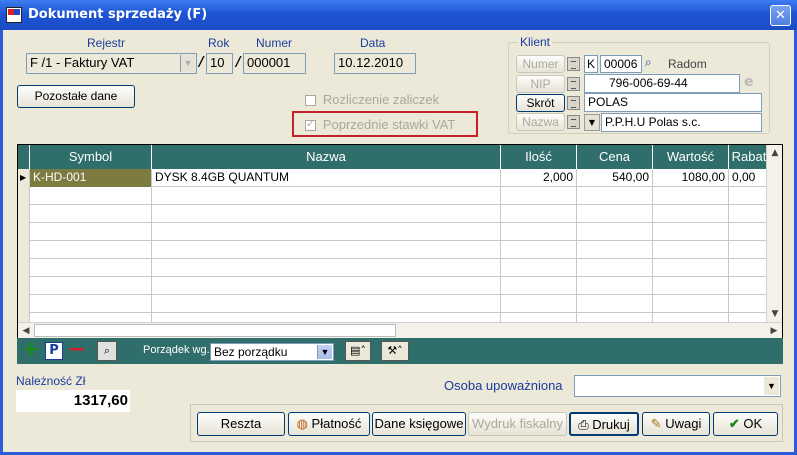  I want to click on add-icon: +, so click(31, 350).